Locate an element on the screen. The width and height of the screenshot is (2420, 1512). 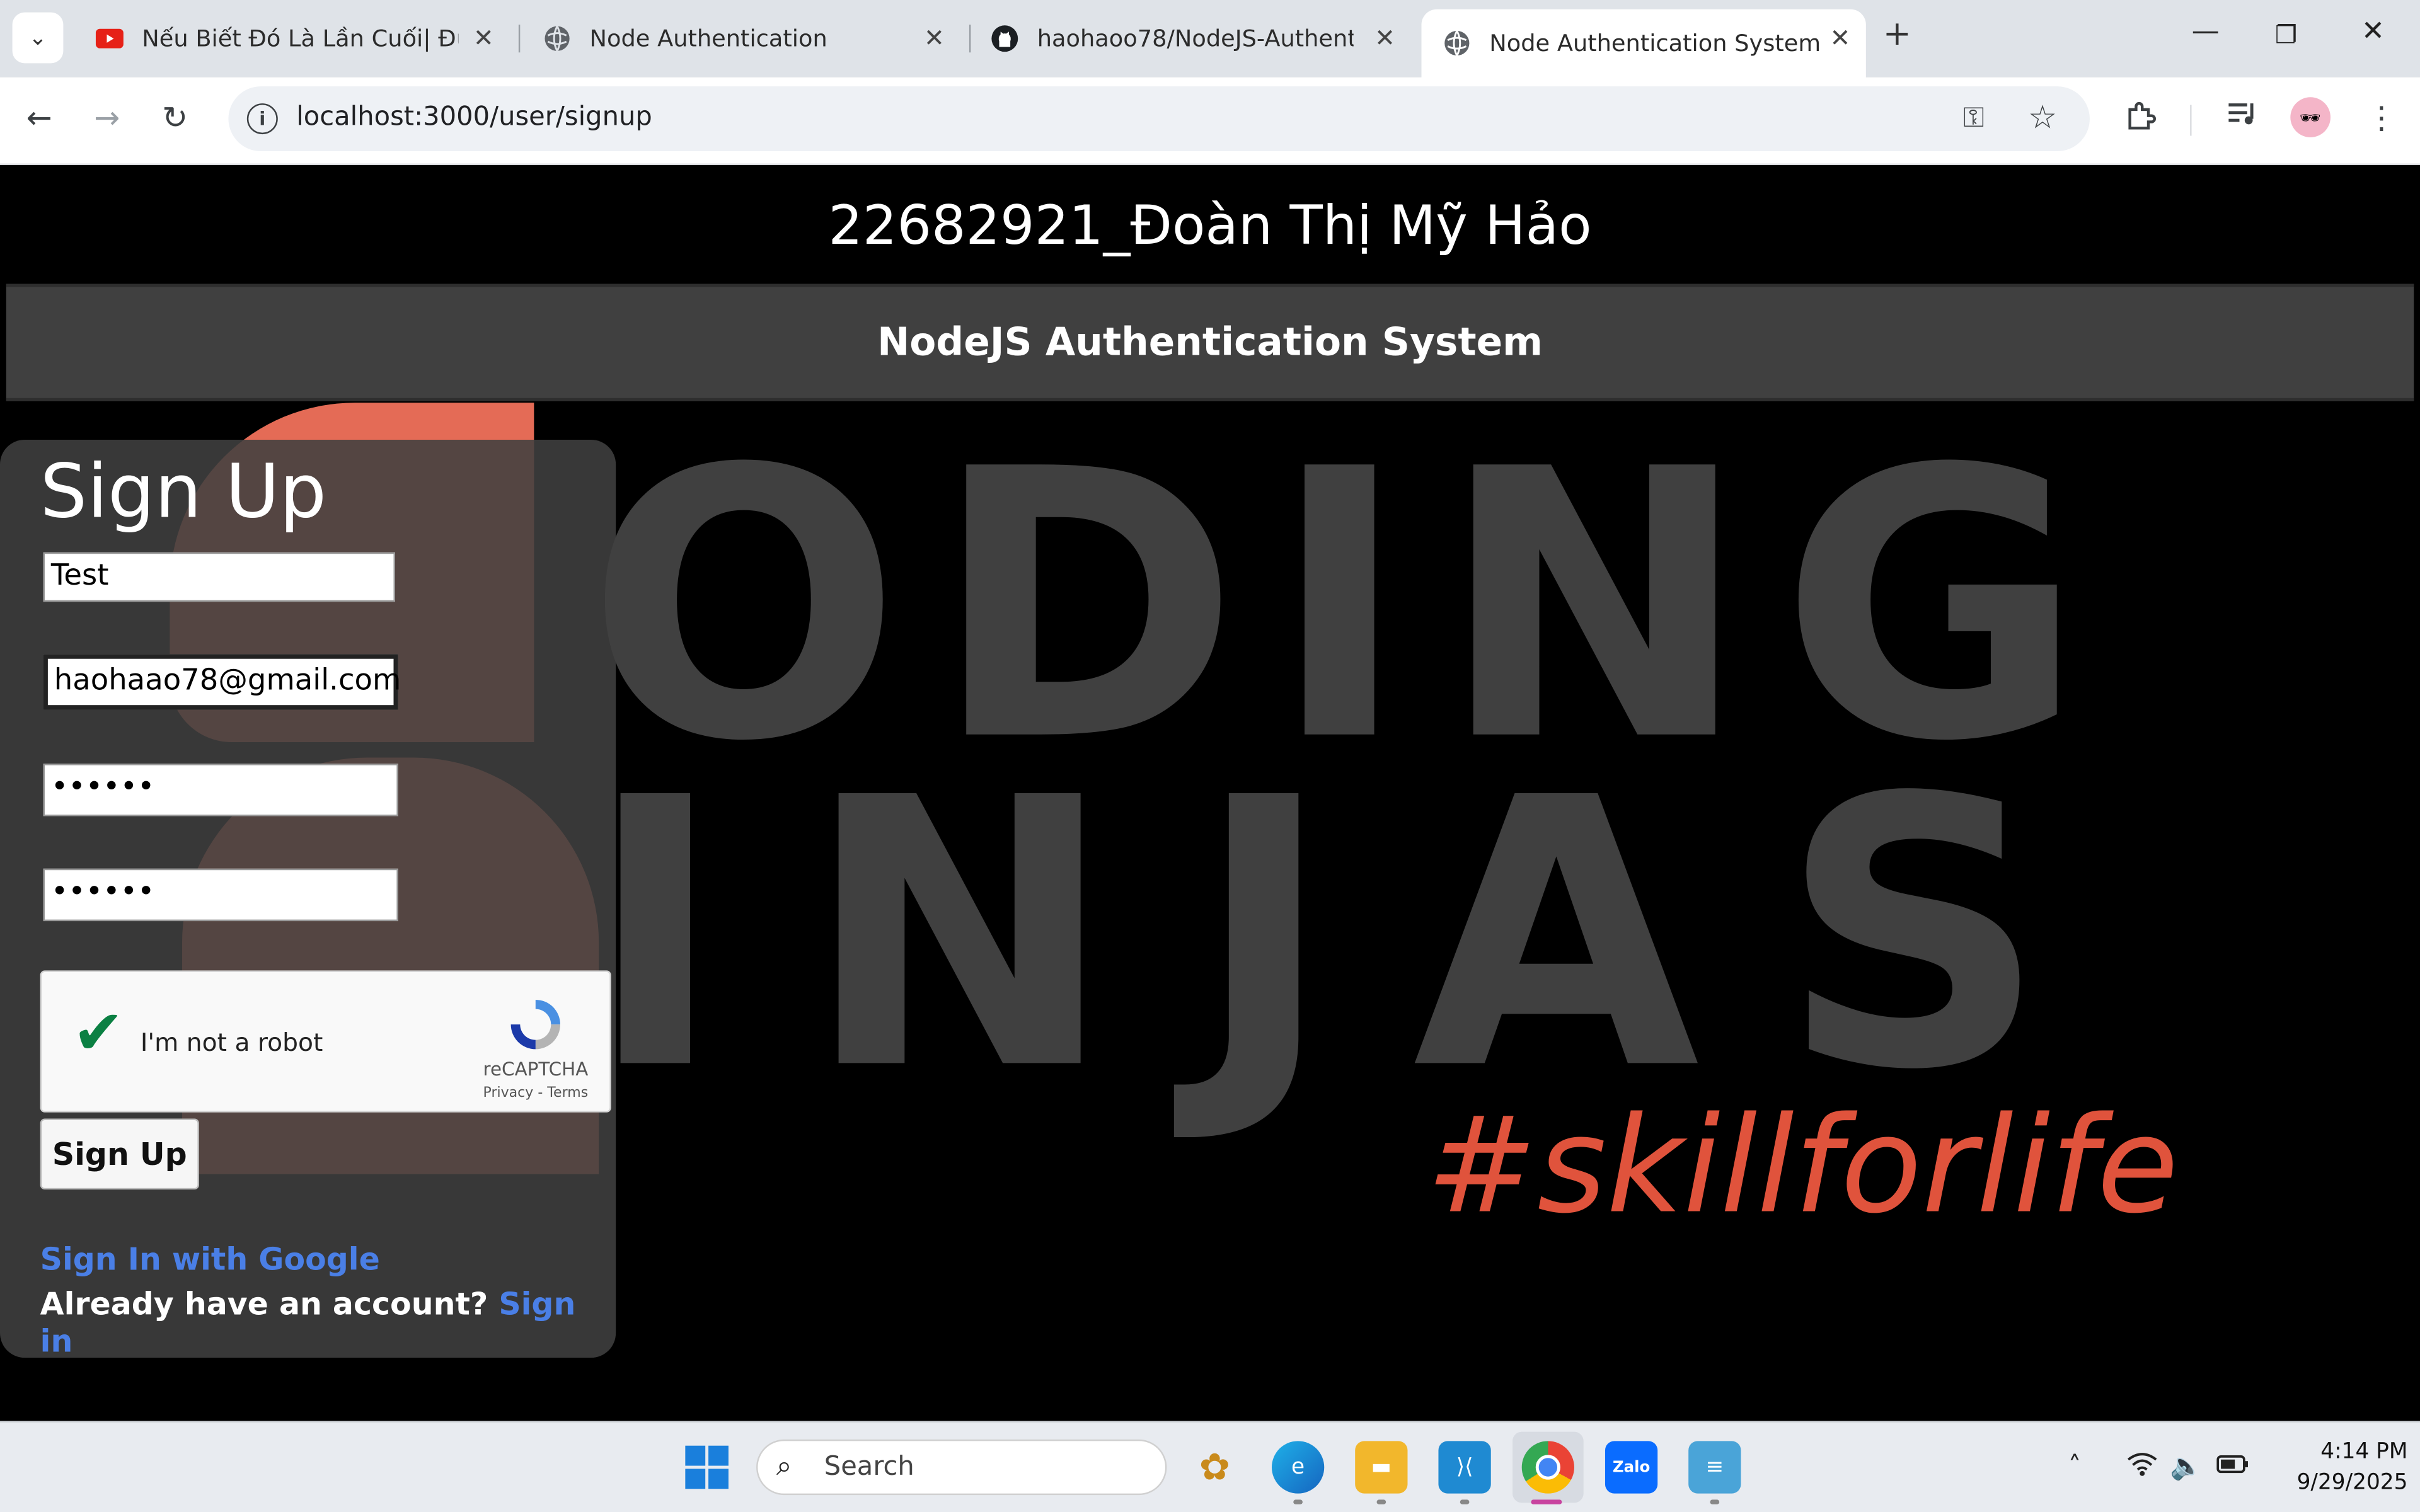
reload-icon: ↻ is located at coordinates (175, 117).